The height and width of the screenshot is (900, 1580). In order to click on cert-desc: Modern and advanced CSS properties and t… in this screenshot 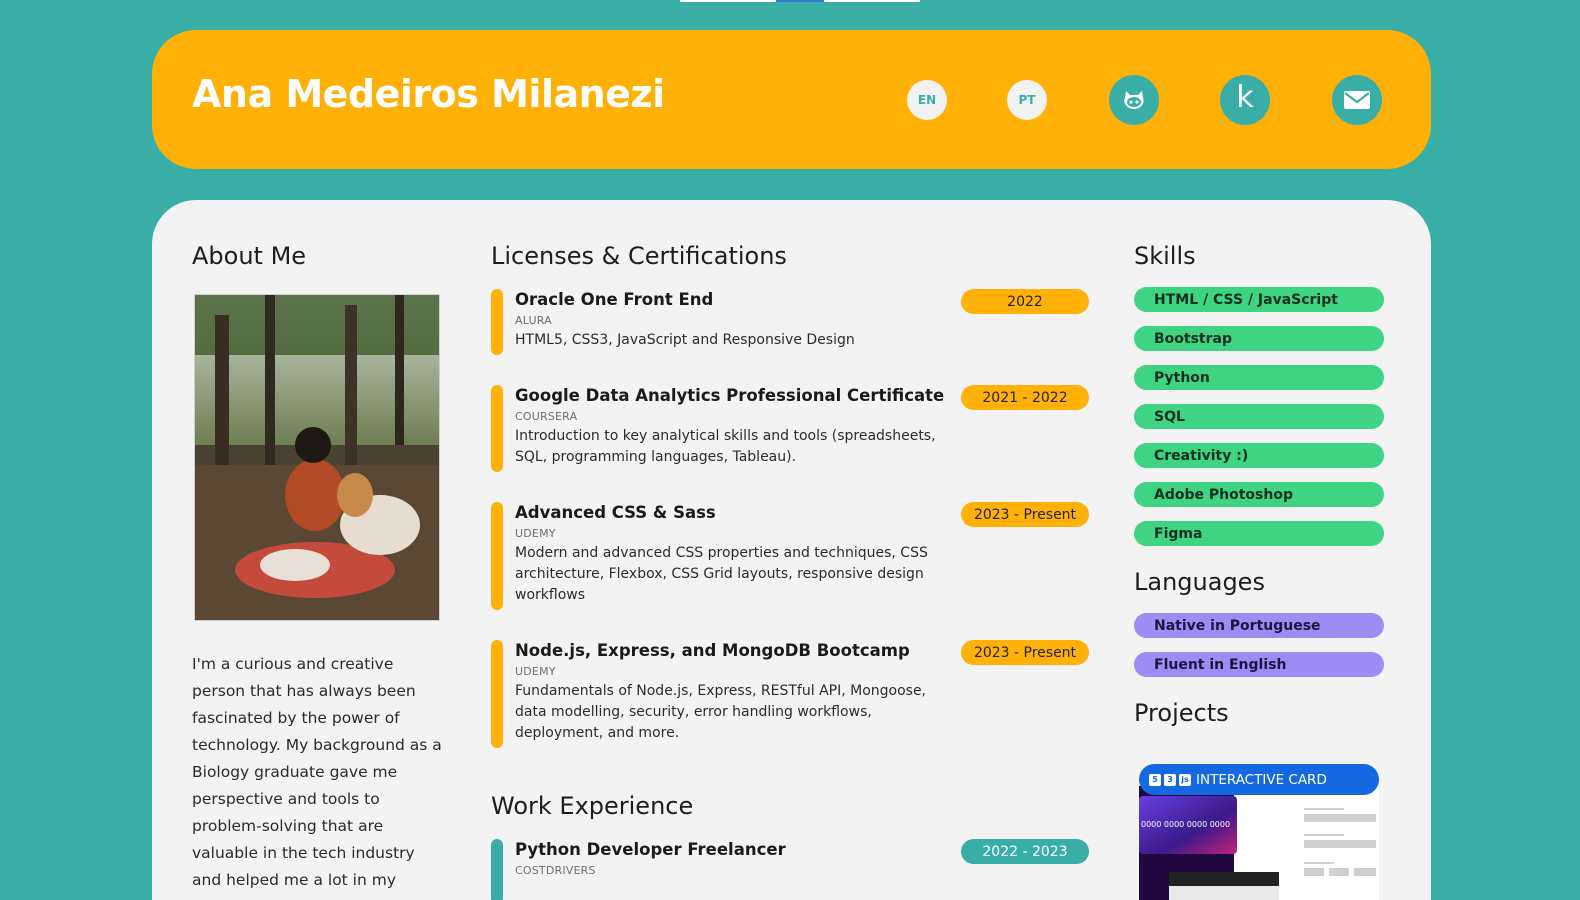, I will do `click(721, 574)`.